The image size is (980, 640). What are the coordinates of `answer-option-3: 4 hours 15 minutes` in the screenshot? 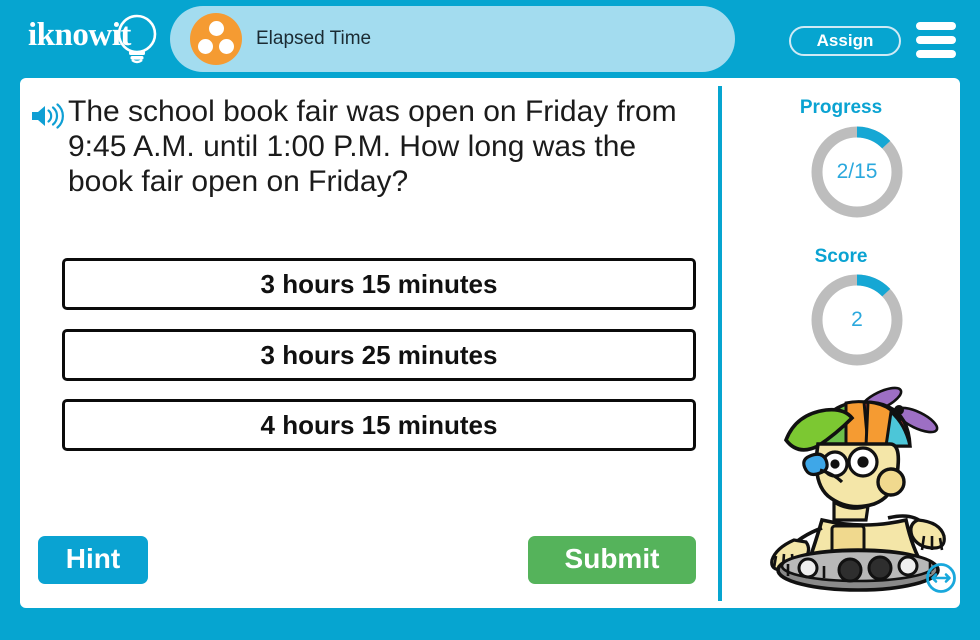 It's located at (379, 425).